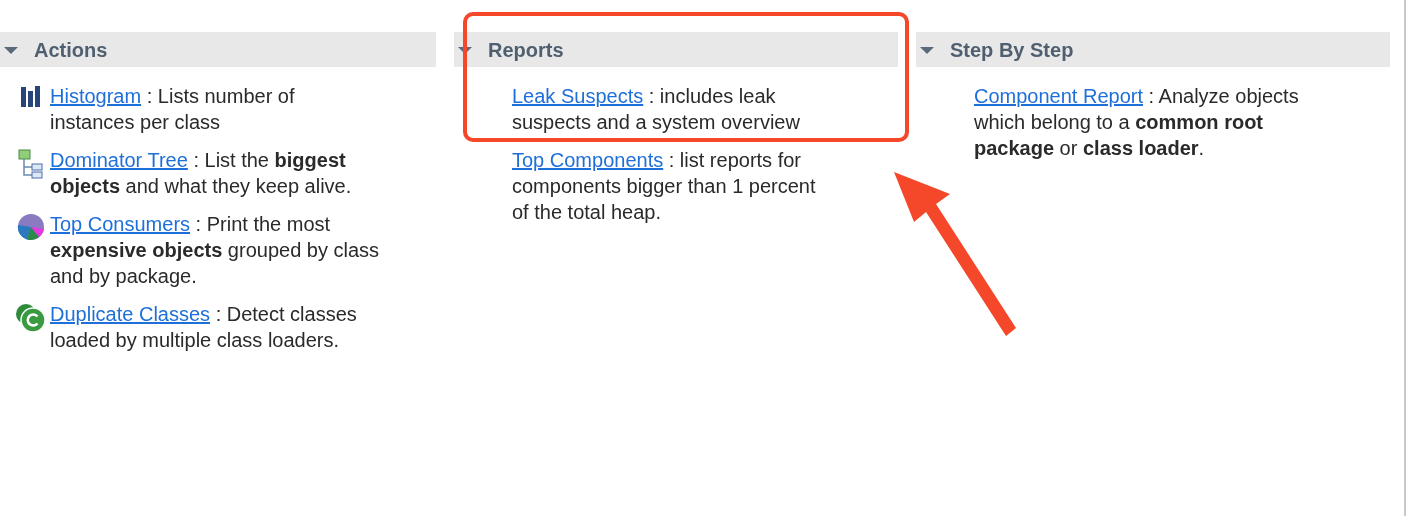  Describe the element at coordinates (588, 160) in the screenshot. I see `link: Top Components` at that location.